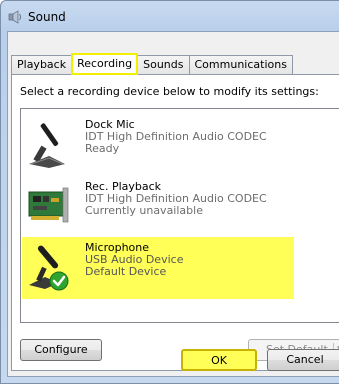 This screenshot has height=384, width=339. What do you see at coordinates (126, 271) in the screenshot?
I see `device-status: Default Device` at bounding box center [126, 271].